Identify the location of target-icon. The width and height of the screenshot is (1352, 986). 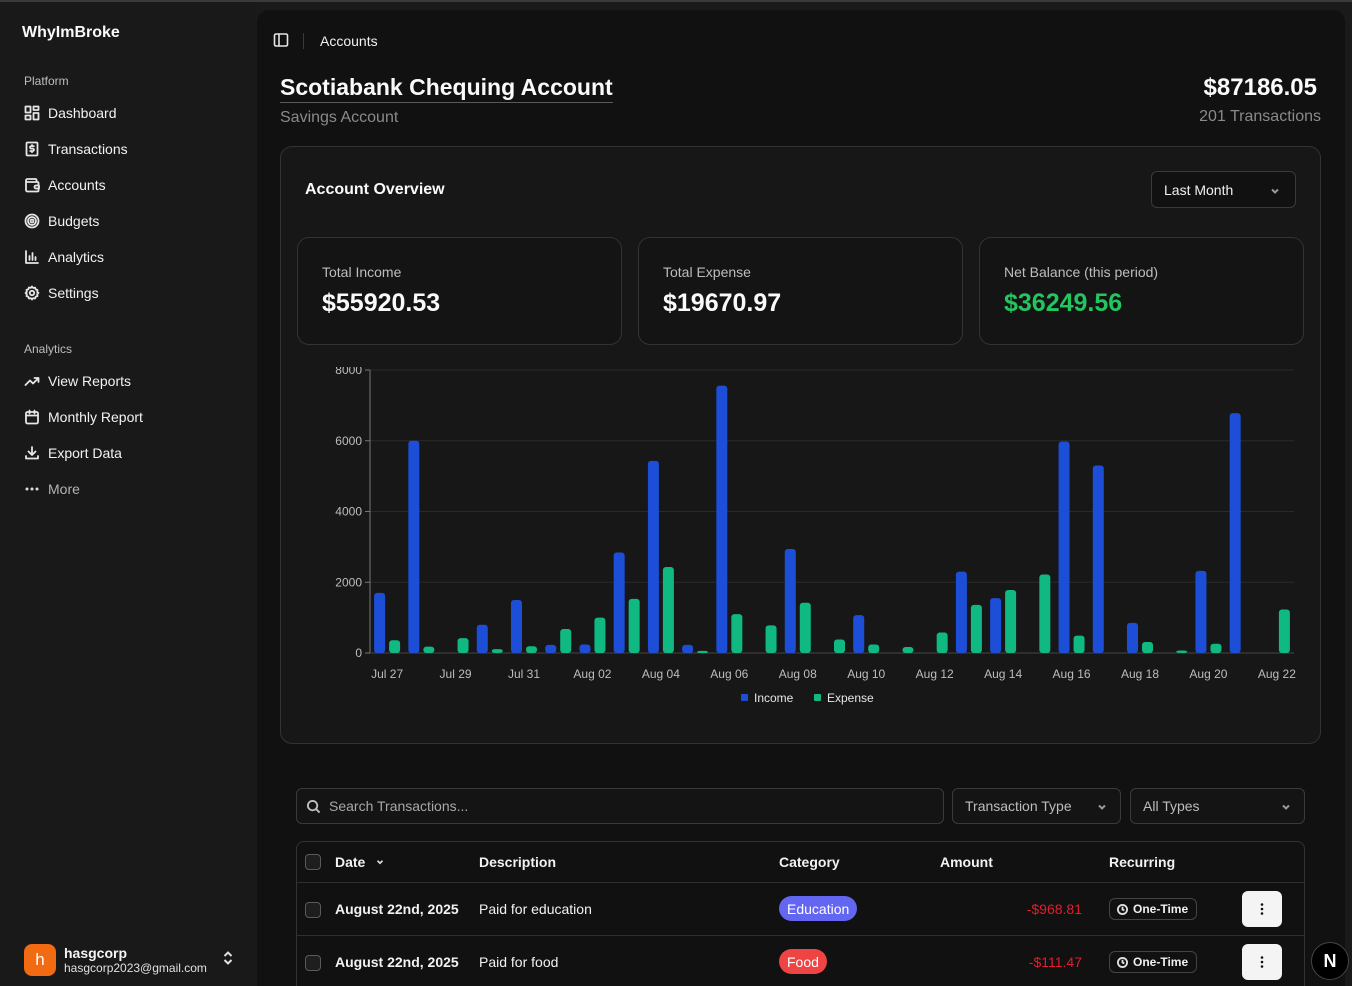
(32, 221).